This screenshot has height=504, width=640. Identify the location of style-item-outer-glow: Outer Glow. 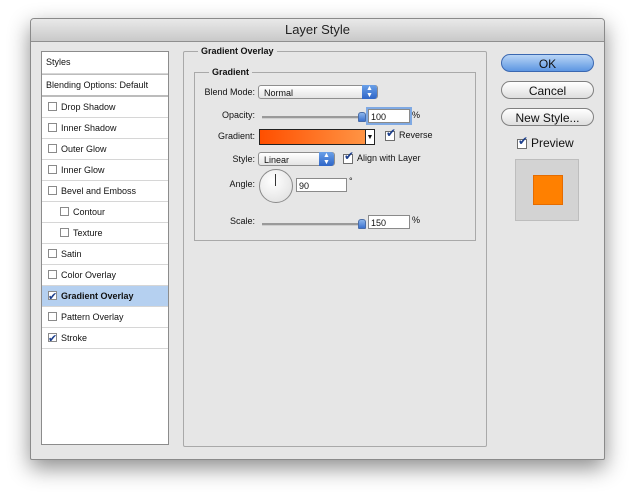
(105, 149).